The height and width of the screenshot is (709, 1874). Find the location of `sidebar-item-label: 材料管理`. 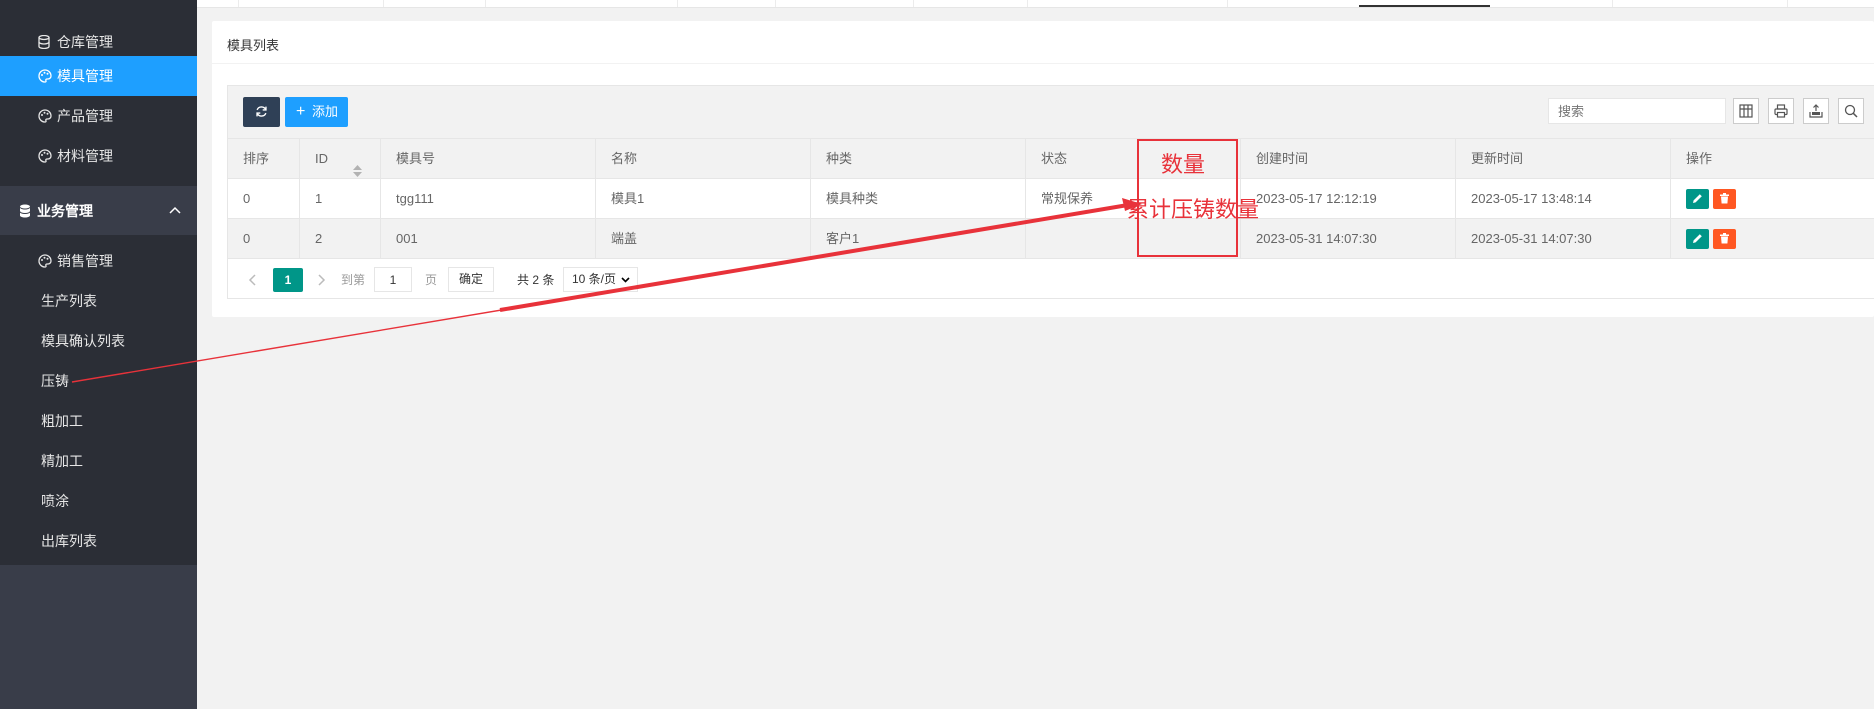

sidebar-item-label: 材料管理 is located at coordinates (85, 156).